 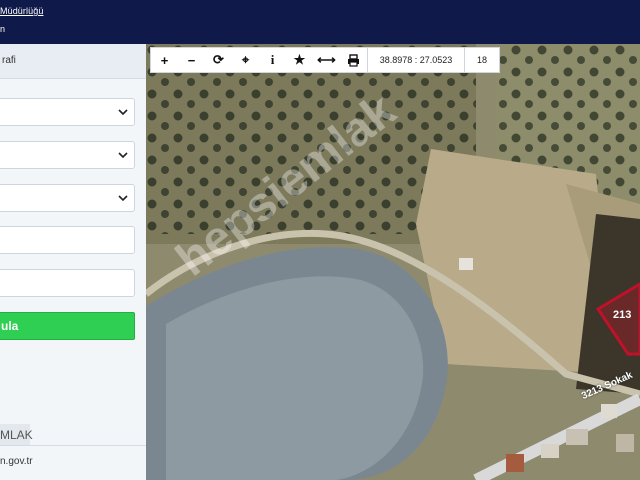 I want to click on print-icon, so click(x=353, y=60).